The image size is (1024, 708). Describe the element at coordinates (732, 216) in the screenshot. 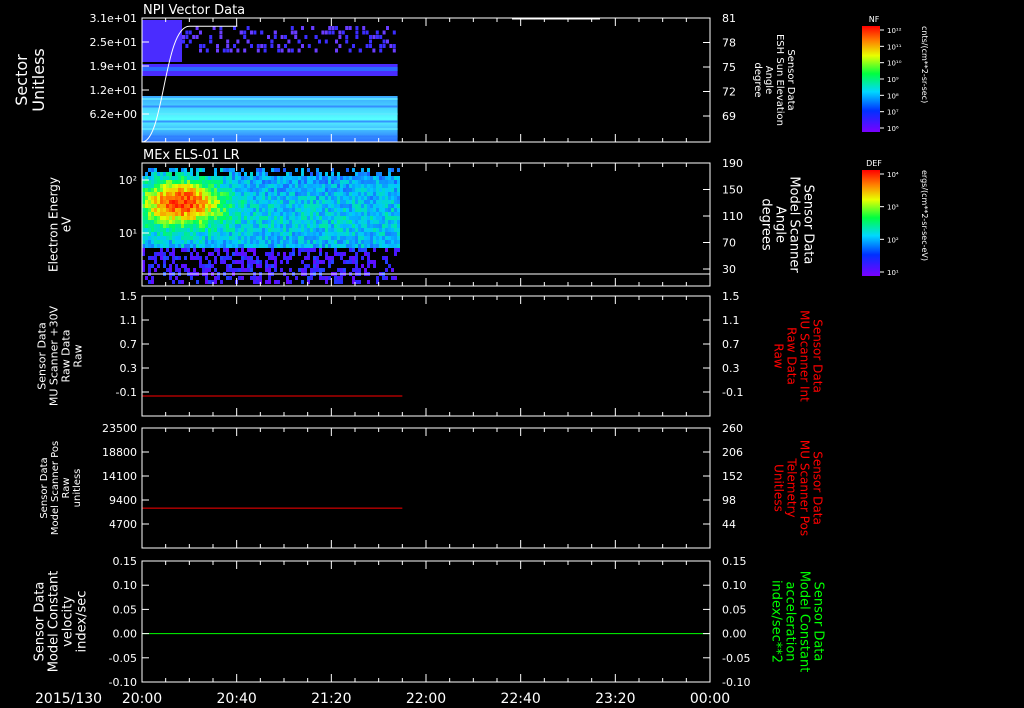

I see `panel-2-right-ytick-label: 110` at that location.